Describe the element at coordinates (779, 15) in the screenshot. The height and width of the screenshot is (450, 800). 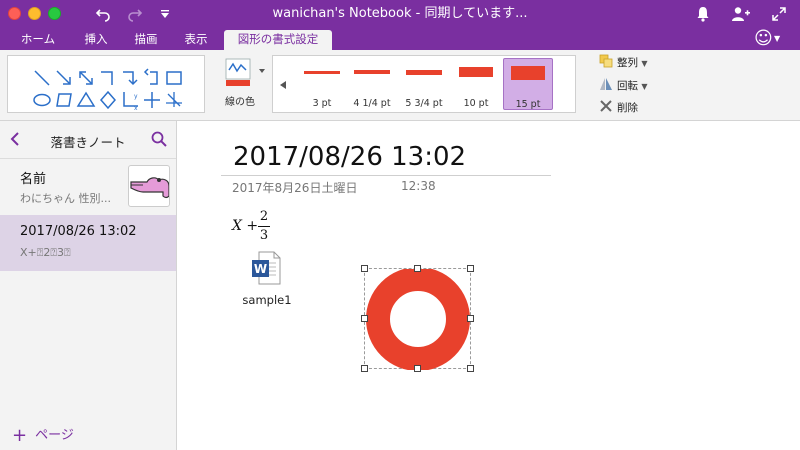
I see `expand-icon` at that location.